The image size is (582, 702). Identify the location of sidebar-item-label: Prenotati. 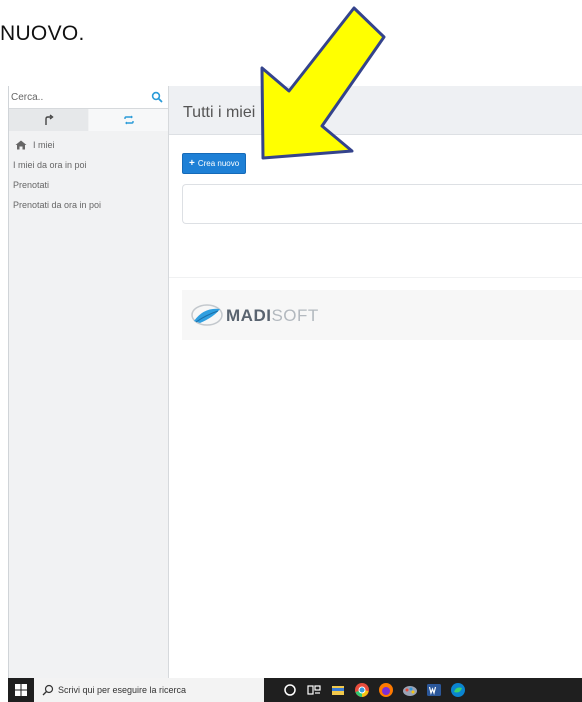
(31, 185).